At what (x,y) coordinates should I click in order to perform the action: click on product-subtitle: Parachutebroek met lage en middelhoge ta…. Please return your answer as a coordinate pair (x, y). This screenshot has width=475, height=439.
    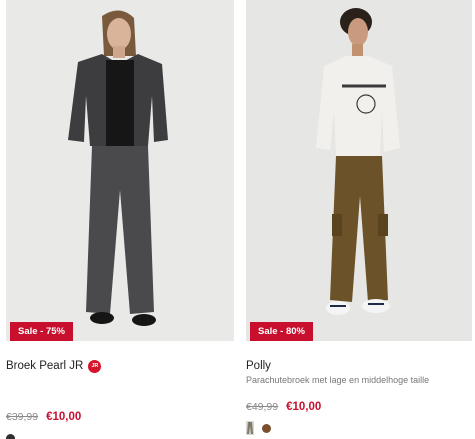
    Looking at the image, I should click on (338, 380).